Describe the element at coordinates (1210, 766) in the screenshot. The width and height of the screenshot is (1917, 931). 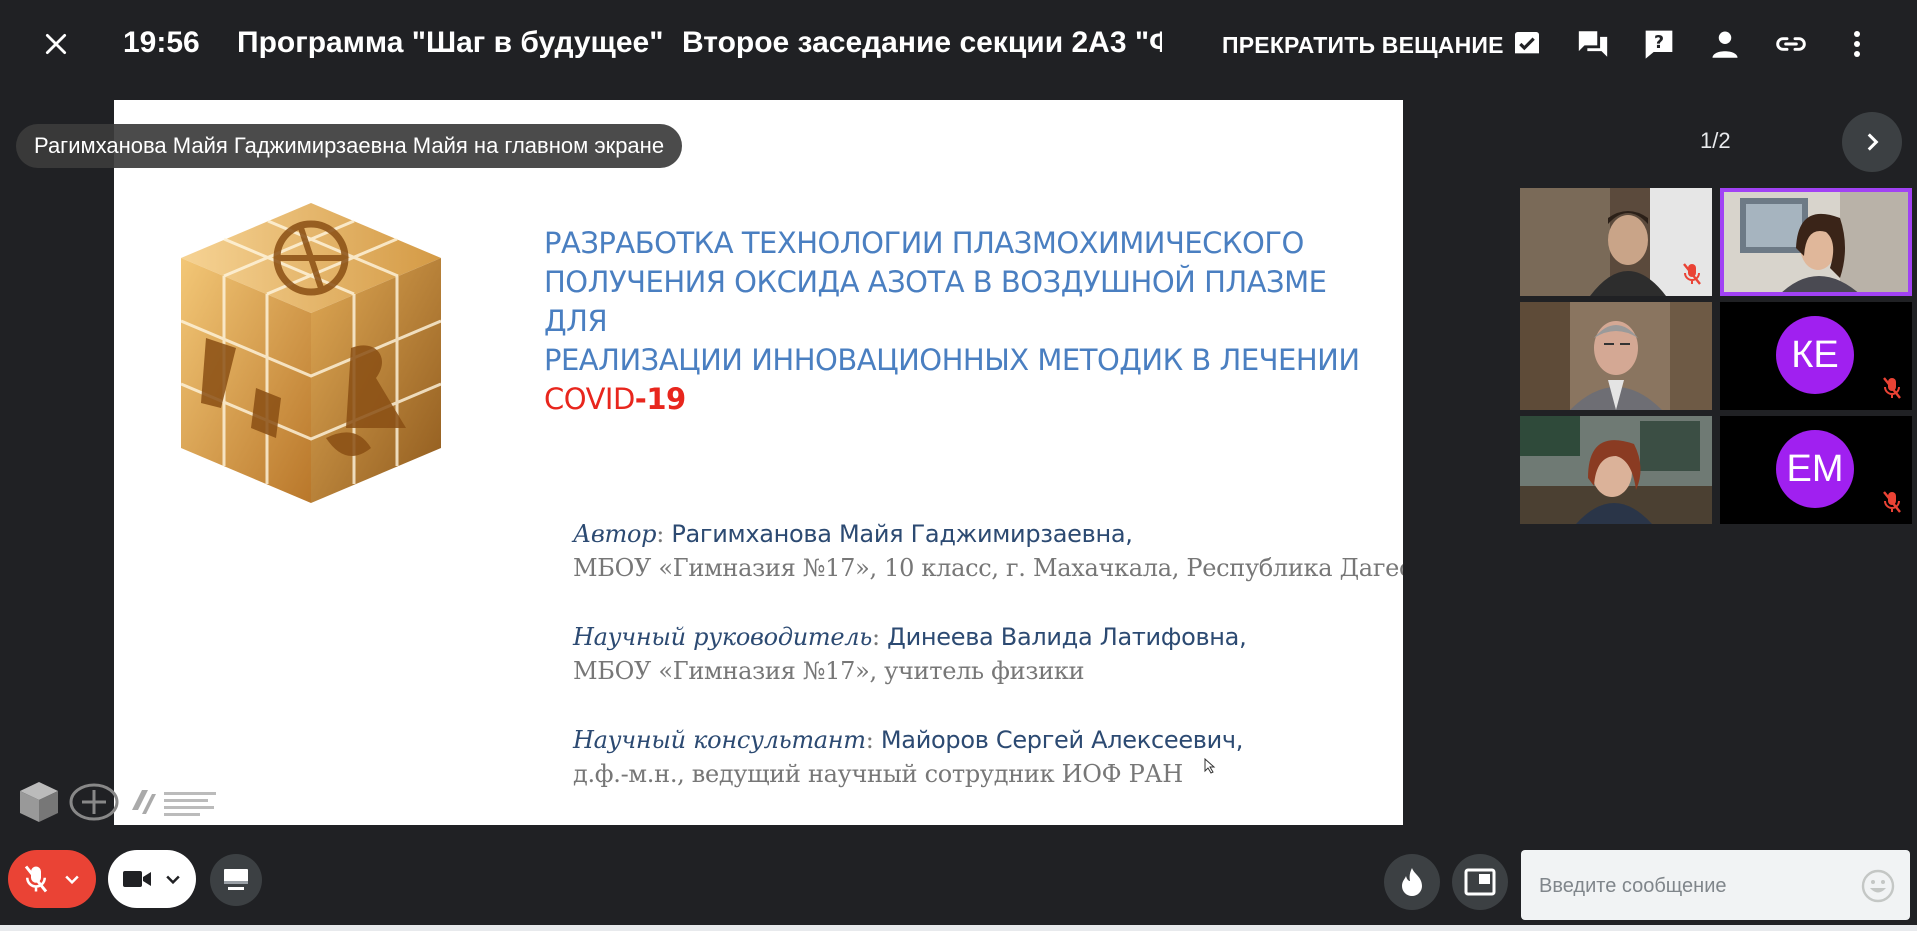
I see `mouse-cursor-icon` at that location.